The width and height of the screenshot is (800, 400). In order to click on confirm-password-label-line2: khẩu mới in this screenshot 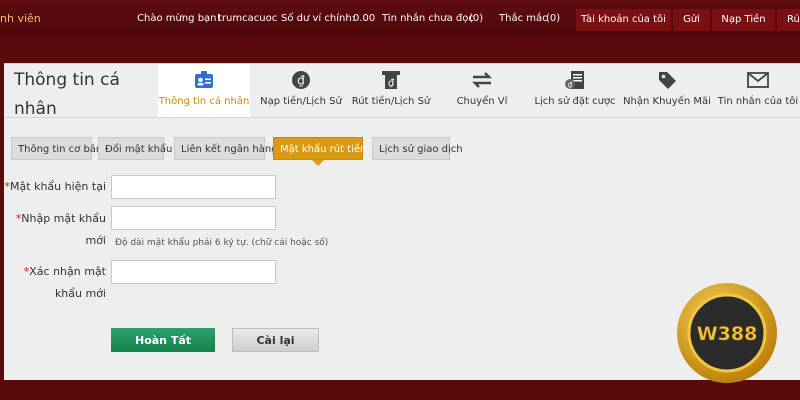, I will do `click(80, 293)`.